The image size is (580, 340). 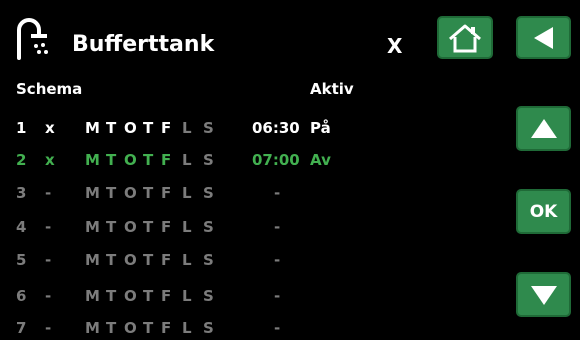 I want to click on row-time: 07:00, so click(x=276, y=160).